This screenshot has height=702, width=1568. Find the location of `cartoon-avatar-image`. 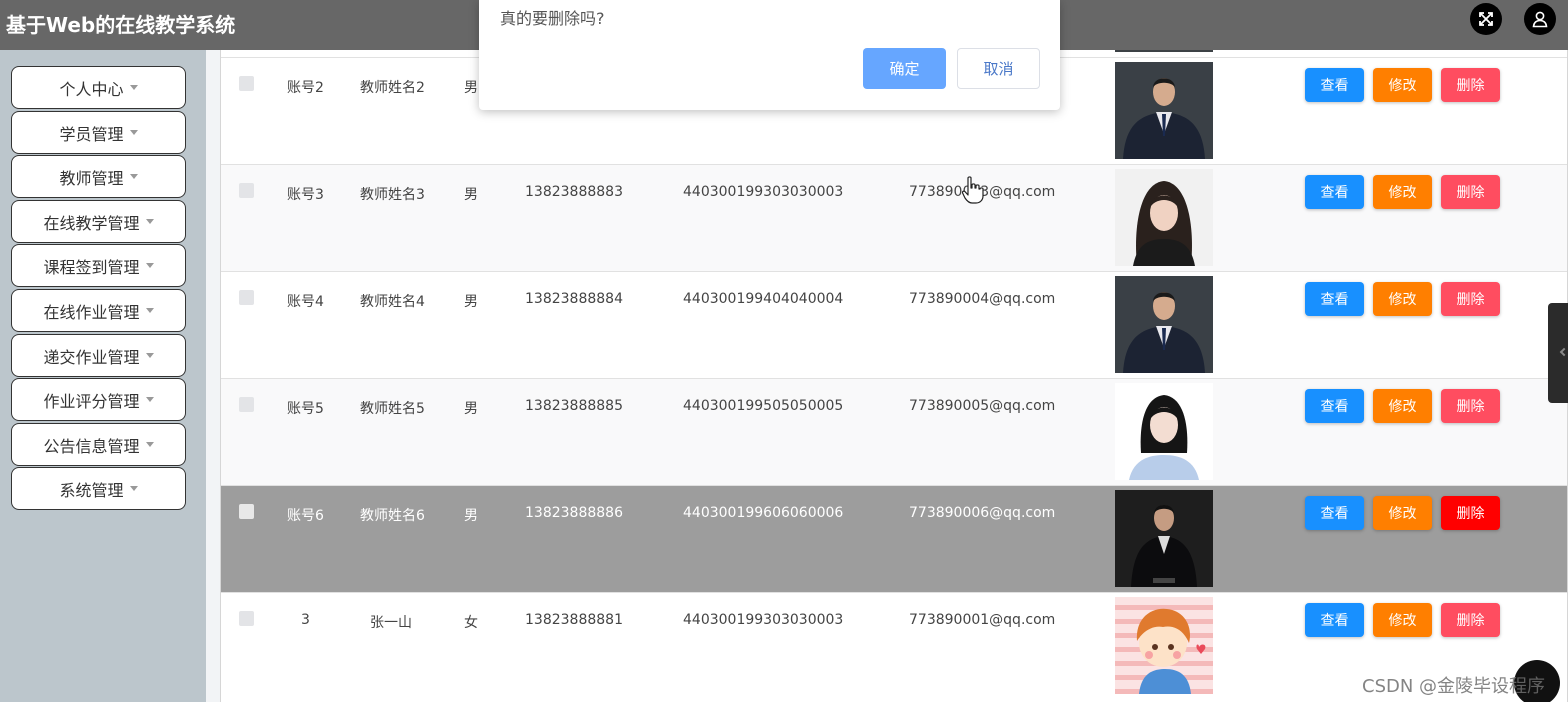

cartoon-avatar-image is located at coordinates (1164, 645).